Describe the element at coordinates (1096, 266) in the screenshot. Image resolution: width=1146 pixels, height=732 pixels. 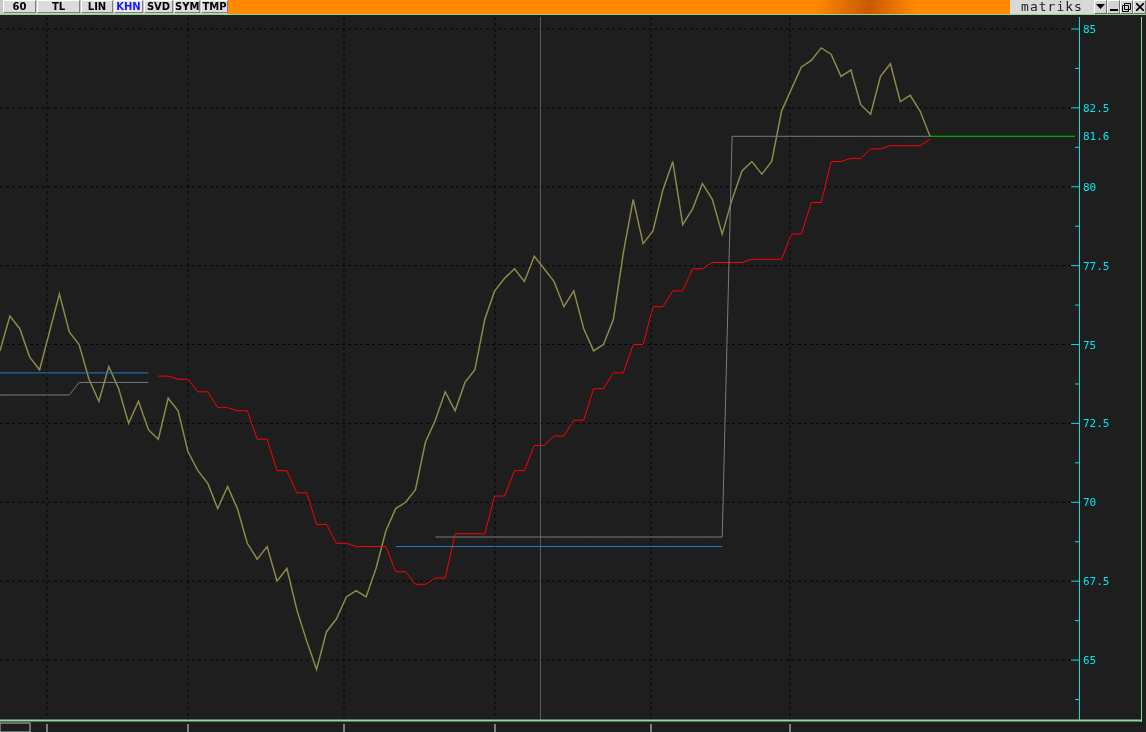
I see `axis-label: 77.5` at that location.